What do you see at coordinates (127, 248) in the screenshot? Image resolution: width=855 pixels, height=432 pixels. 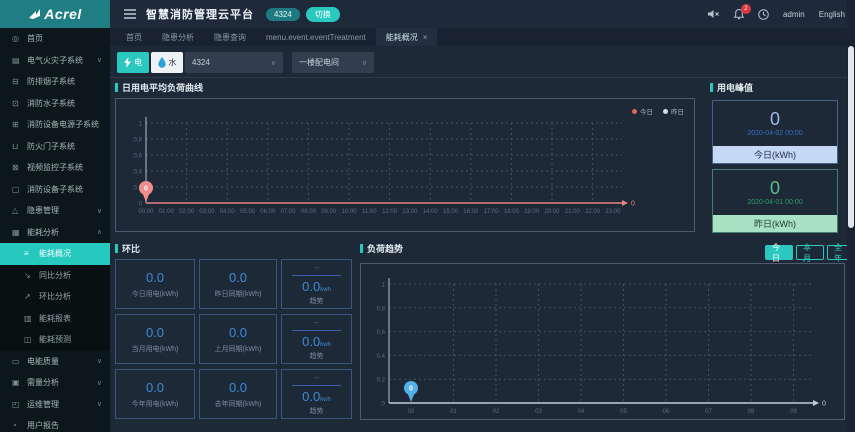 I see `ring-title: 环比` at bounding box center [127, 248].